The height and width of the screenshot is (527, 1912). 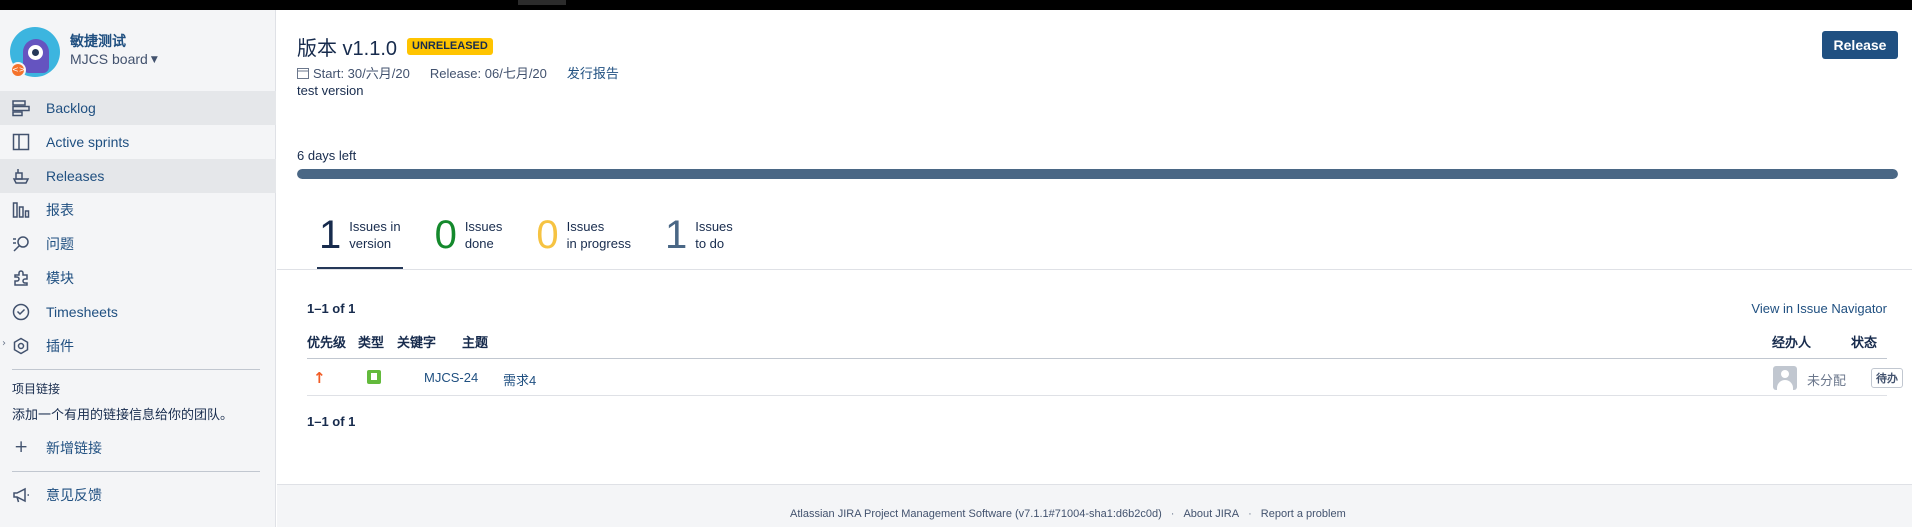 What do you see at coordinates (303, 73) in the screenshot?
I see `calendar-icon` at bounding box center [303, 73].